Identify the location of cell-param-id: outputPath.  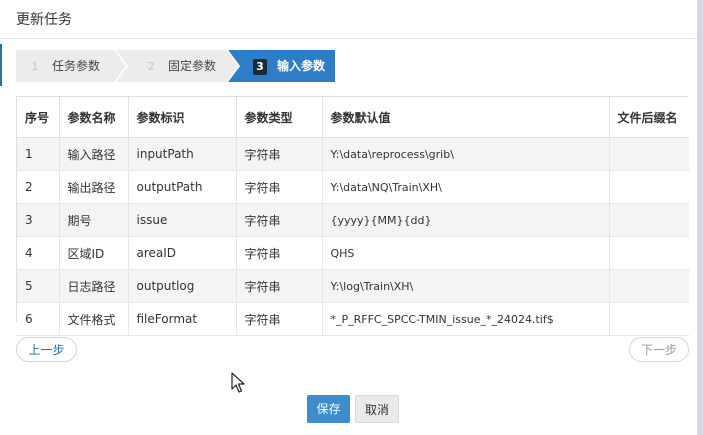
(182, 187).